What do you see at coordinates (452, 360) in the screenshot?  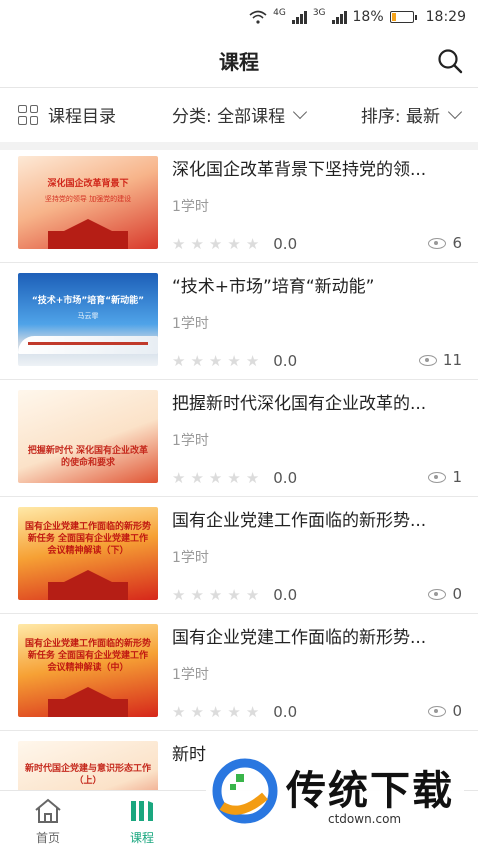 I see `view-count: 11` at bounding box center [452, 360].